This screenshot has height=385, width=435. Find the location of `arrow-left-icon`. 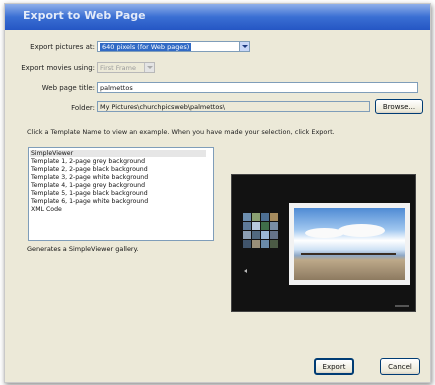

arrow-left-icon is located at coordinates (245, 271).